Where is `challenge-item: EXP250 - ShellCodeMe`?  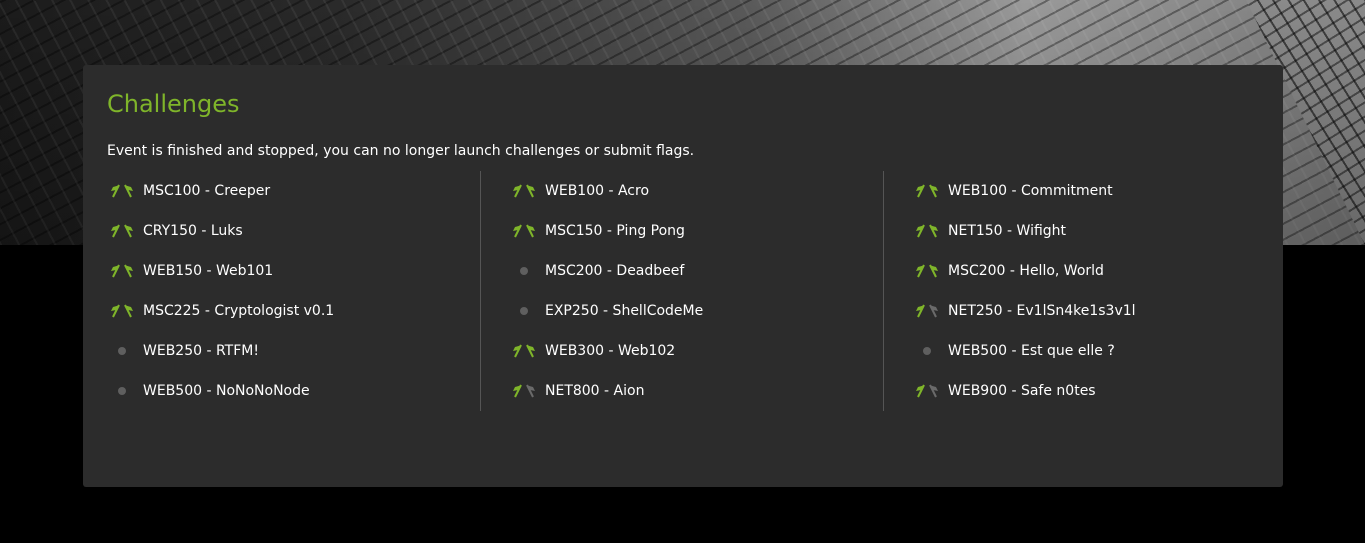
challenge-item: EXP250 - ShellCodeMe is located at coordinates (607, 311).